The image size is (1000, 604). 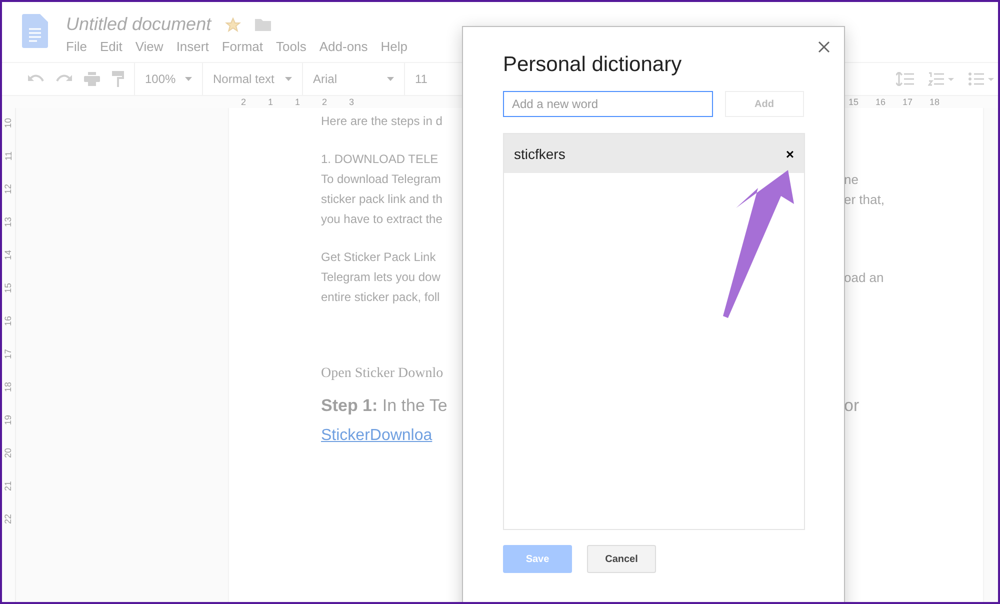 What do you see at coordinates (149, 46) in the screenshot?
I see `menu-item: View` at bounding box center [149, 46].